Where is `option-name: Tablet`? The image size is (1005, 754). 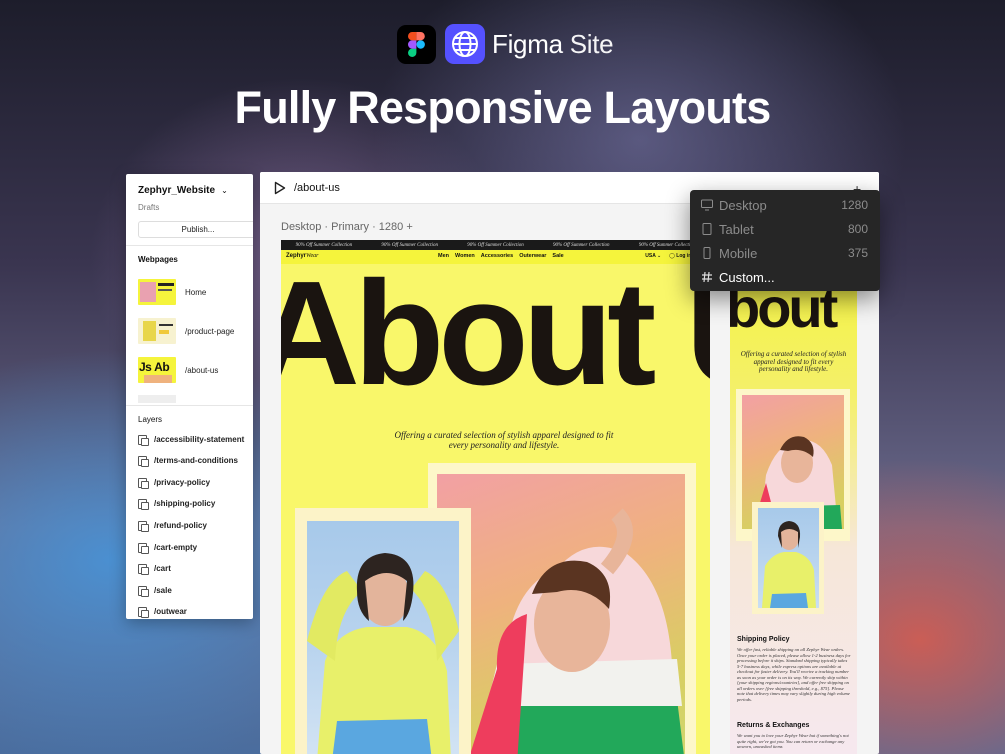 option-name: Tablet is located at coordinates (736, 229).